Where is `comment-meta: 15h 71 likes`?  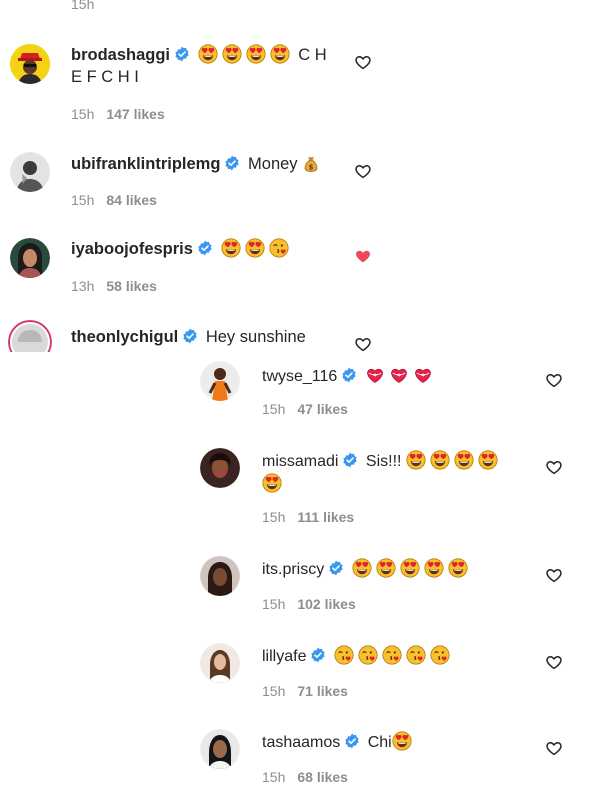 comment-meta: 15h 71 likes is located at coordinates (305, 691).